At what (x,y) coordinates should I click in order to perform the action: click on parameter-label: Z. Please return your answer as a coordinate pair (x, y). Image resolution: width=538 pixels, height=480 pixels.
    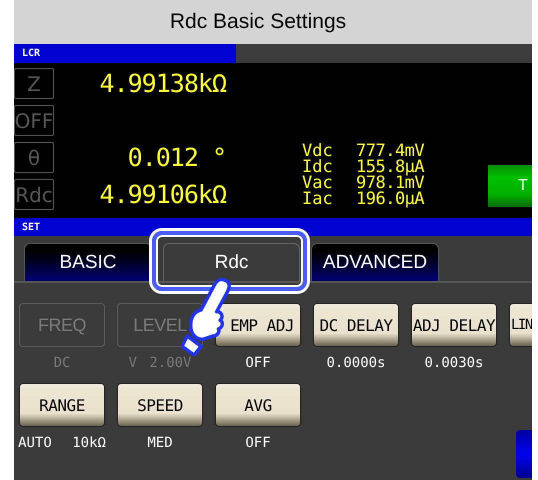
    Looking at the image, I should click on (34, 83).